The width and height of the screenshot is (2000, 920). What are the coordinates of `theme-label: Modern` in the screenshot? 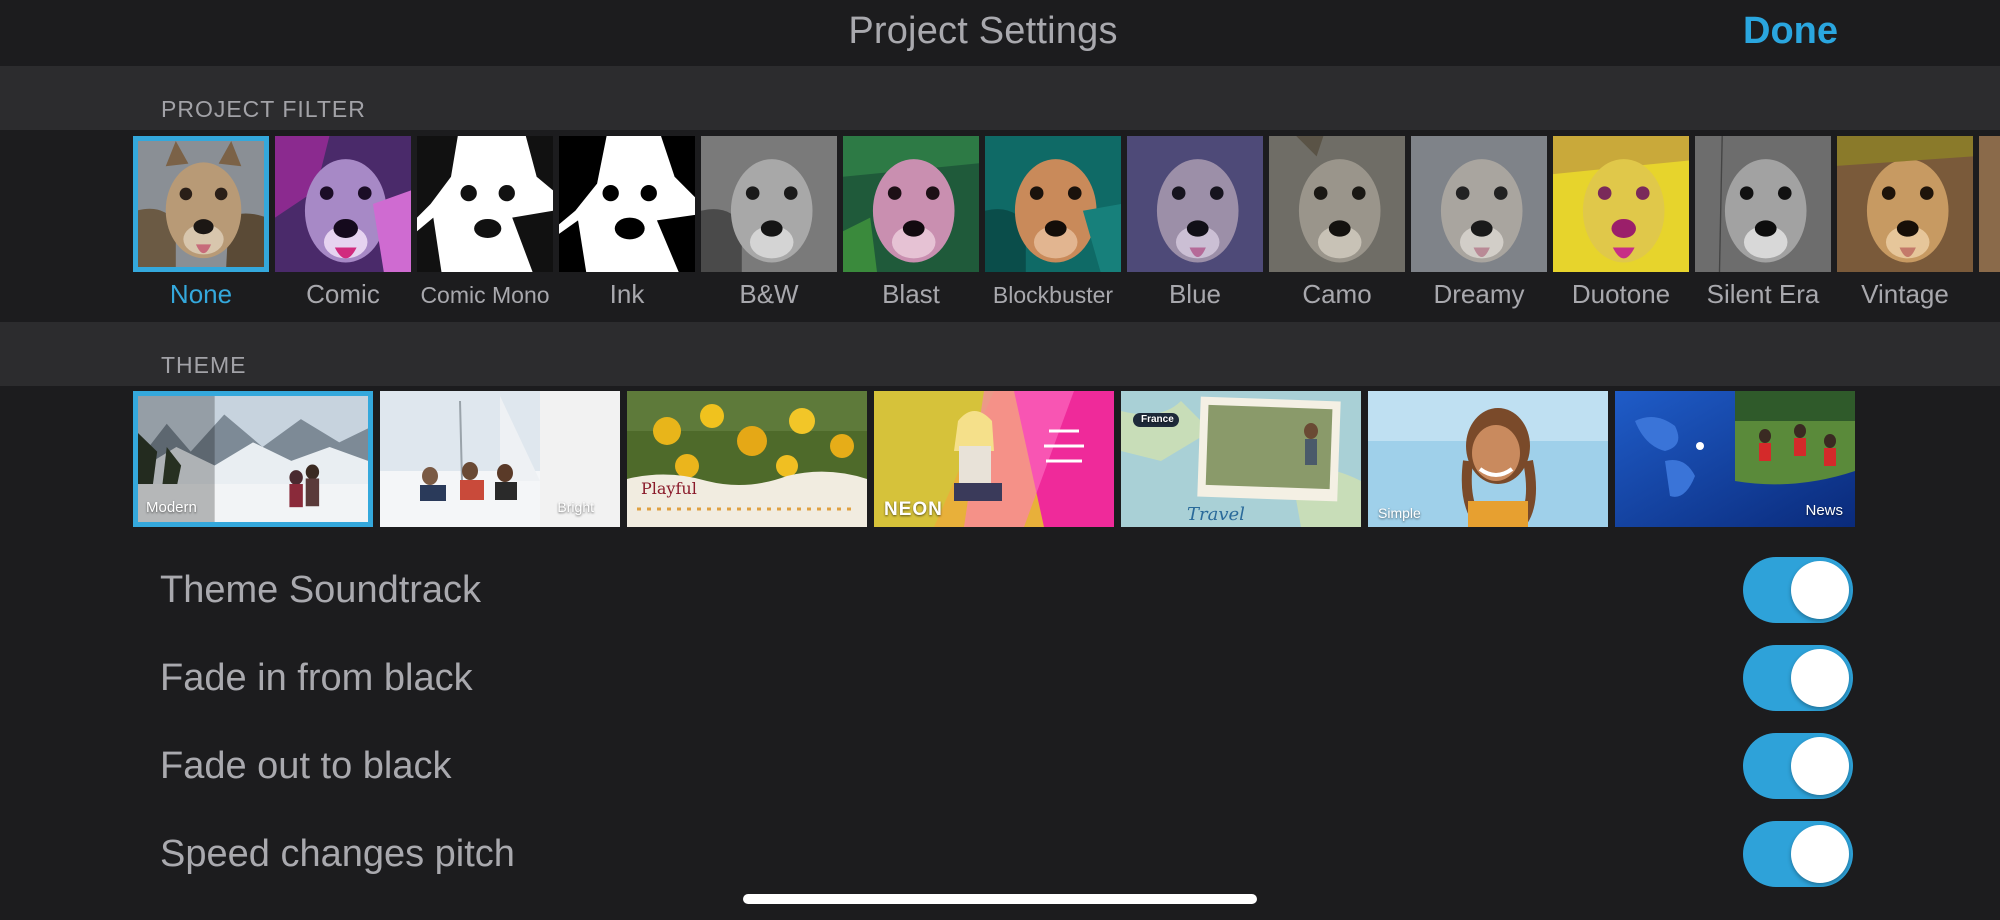 It's located at (171, 507).